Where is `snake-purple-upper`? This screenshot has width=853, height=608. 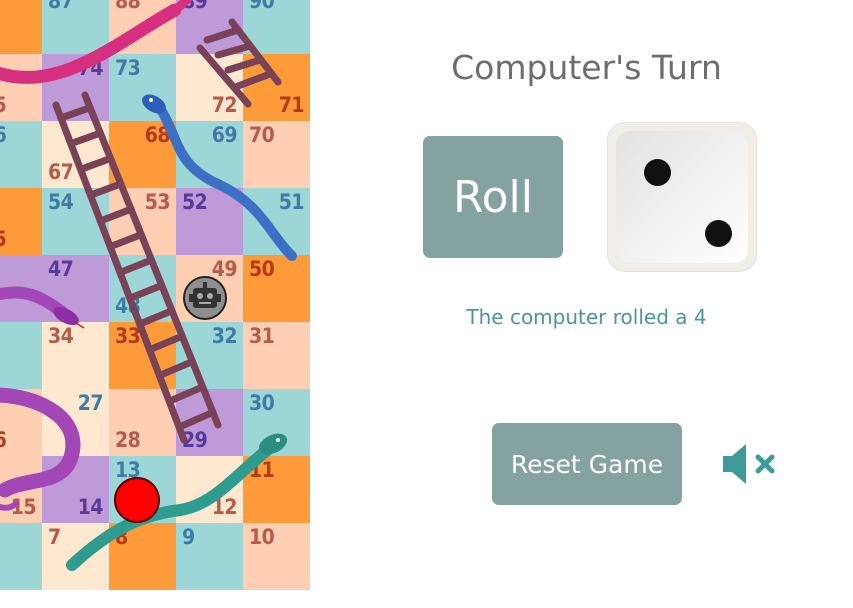
snake-purple-upper is located at coordinates (42, 307).